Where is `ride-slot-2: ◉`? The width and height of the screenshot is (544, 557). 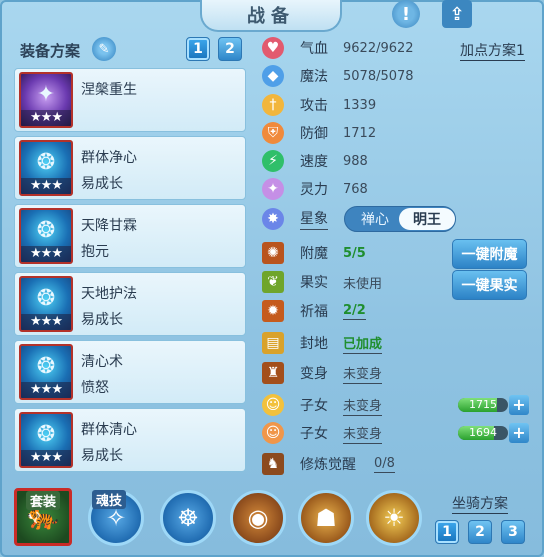 ride-slot-2: ◉ is located at coordinates (258, 518).